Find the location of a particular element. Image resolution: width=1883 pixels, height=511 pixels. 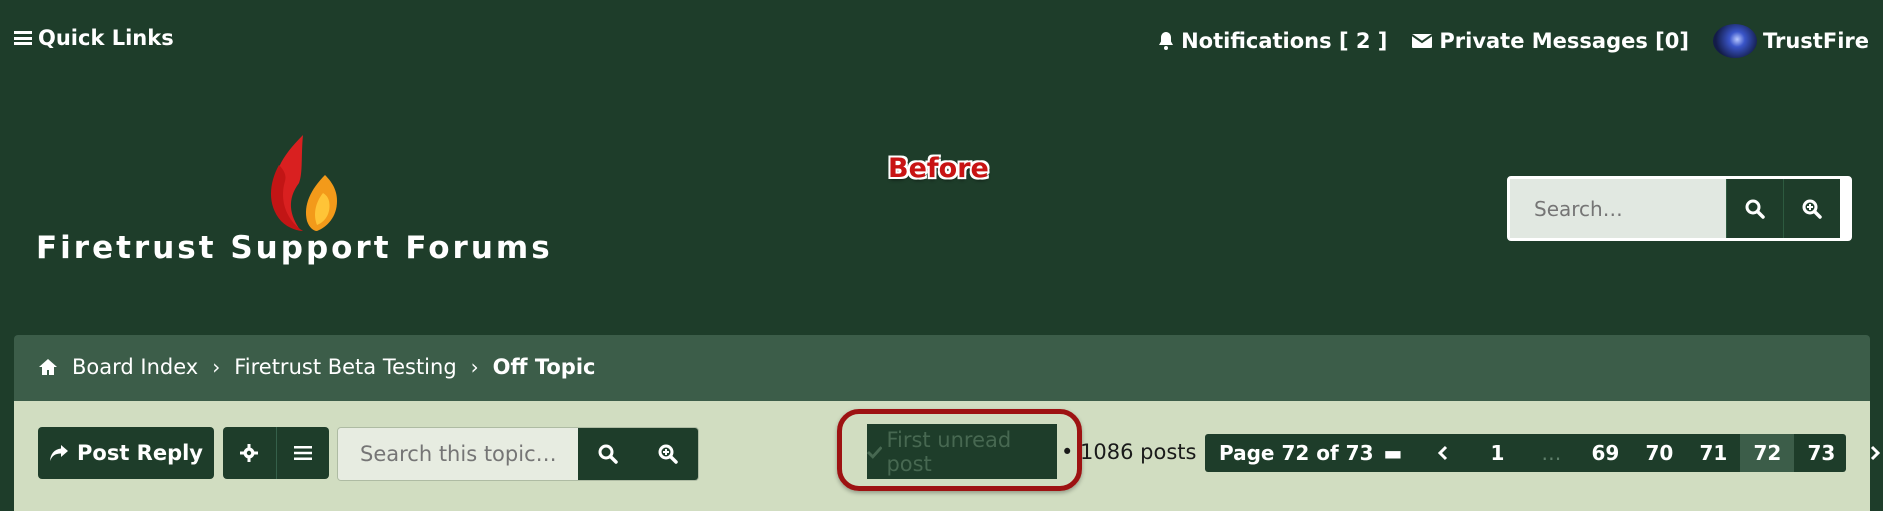

home-icon is located at coordinates (48, 367).